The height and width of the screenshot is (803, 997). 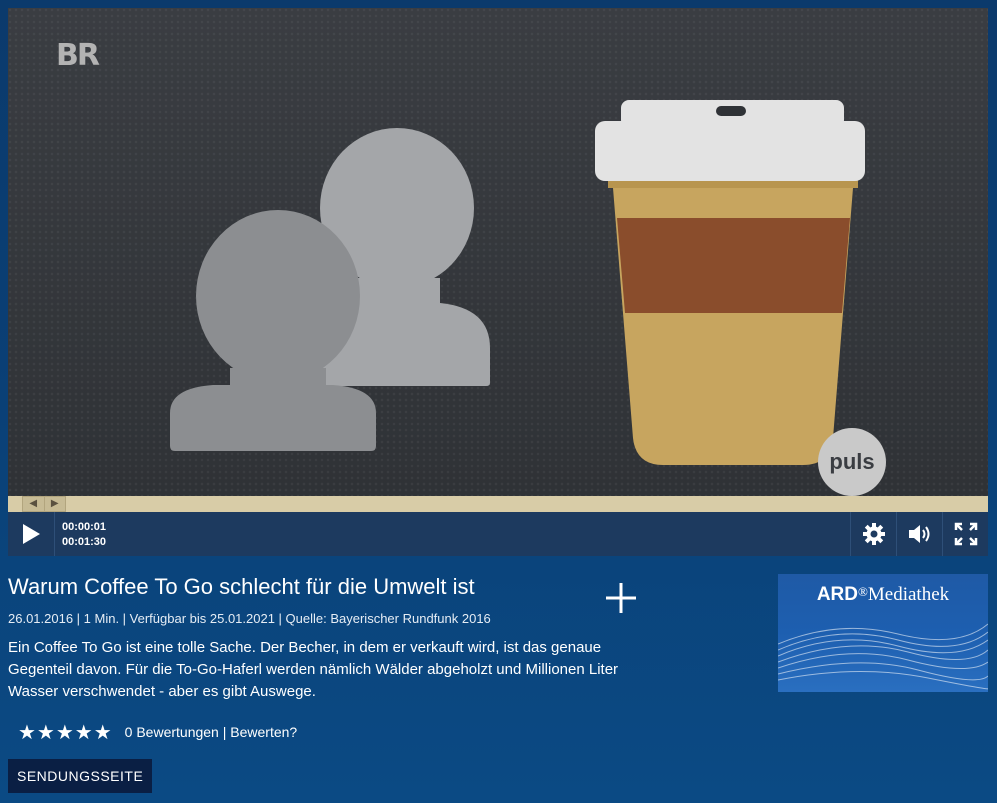 I want to click on rating-stars: ★★★★★, so click(x=65, y=732).